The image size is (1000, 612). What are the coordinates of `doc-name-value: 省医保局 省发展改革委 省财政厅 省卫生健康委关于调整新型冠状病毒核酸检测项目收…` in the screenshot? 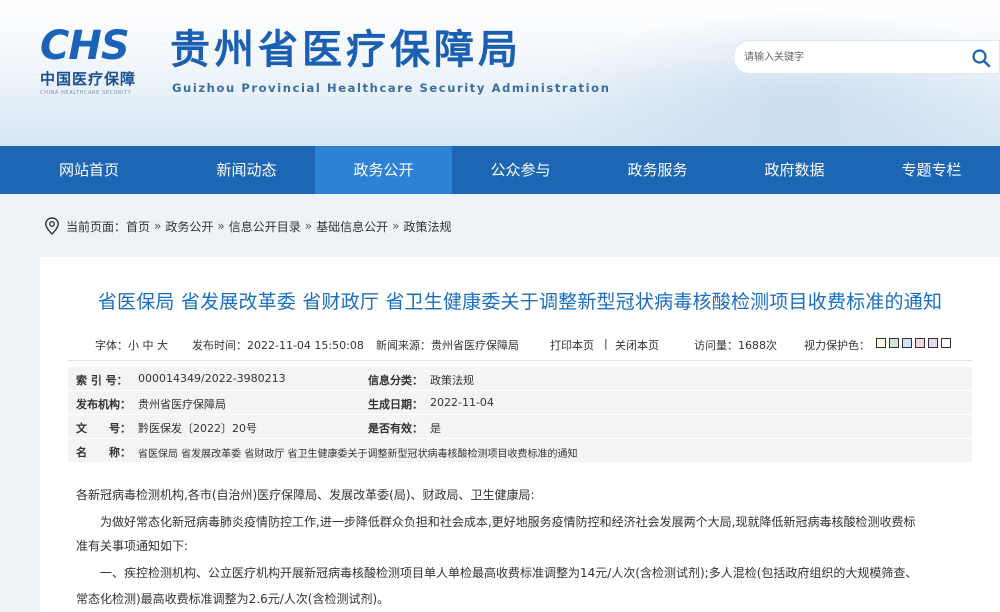 It's located at (358, 454).